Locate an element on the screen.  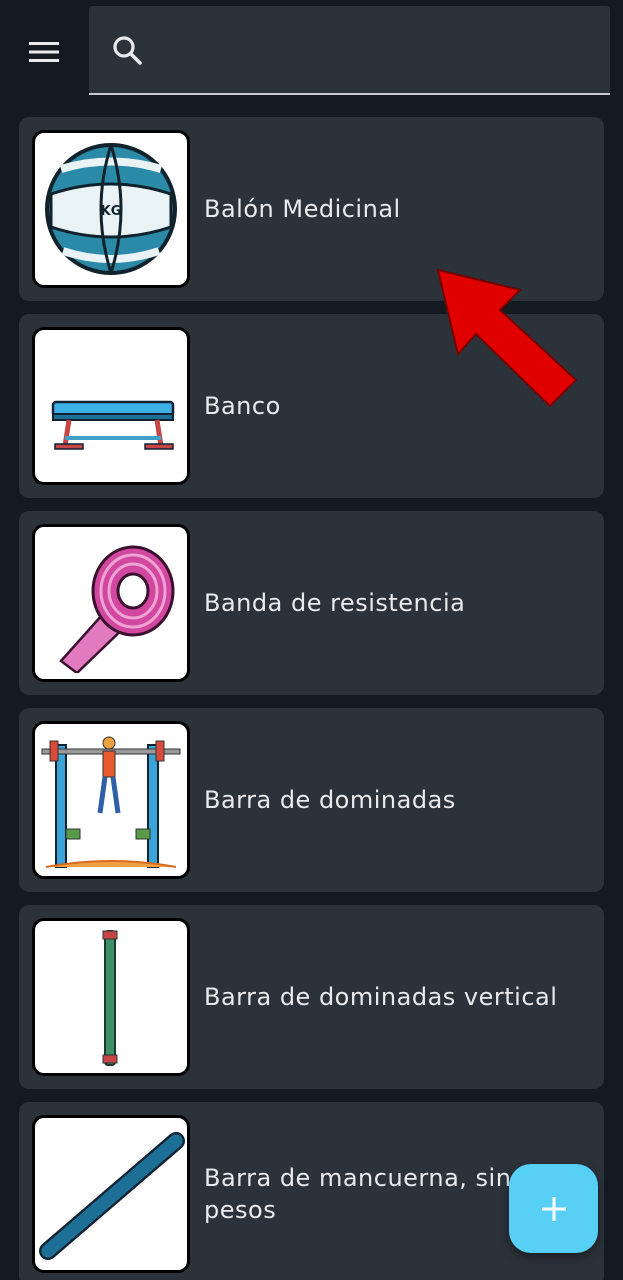
list-item: Banda de resistencia is located at coordinates (311, 603).